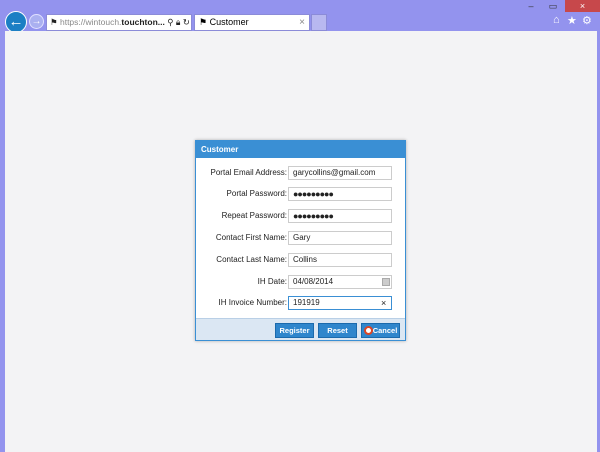 The height and width of the screenshot is (452, 600). Describe the element at coordinates (386, 282) in the screenshot. I see `calendar-icon` at that location.